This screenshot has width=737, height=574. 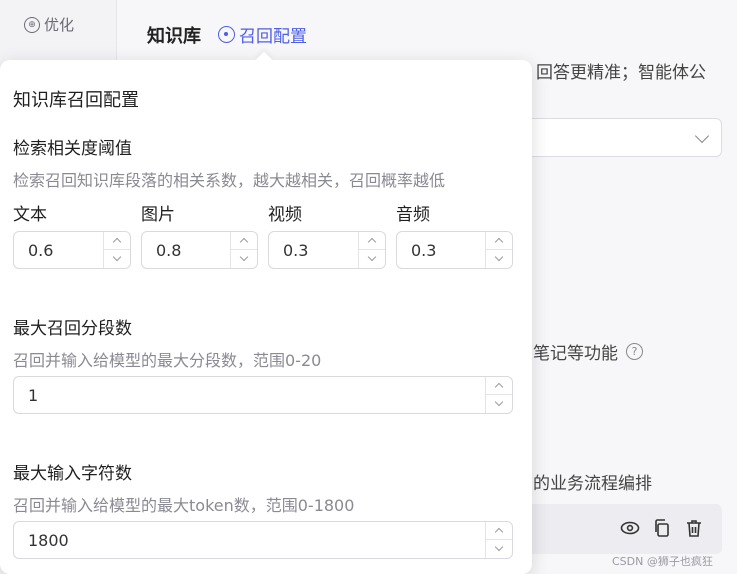 What do you see at coordinates (59, 25) in the screenshot?
I see `rail-item-label: 优化` at bounding box center [59, 25].